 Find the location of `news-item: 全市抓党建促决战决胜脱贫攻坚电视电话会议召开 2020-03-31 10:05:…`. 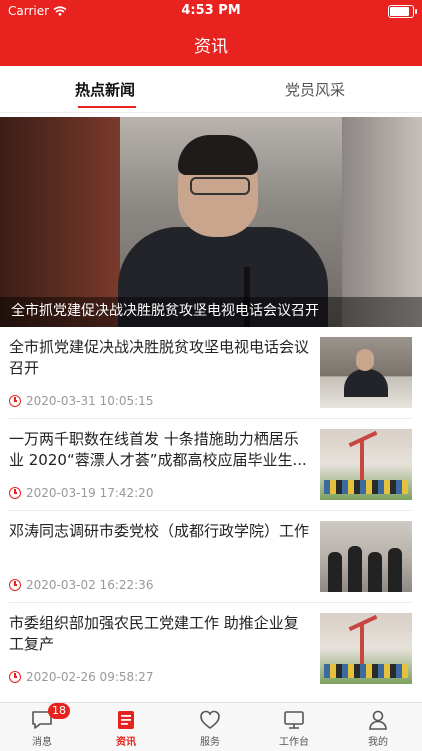

news-item: 全市抓党建促决战决胜脱贫攻坚电视电话会议召开 2020-03-31 10:05:… is located at coordinates (211, 373).